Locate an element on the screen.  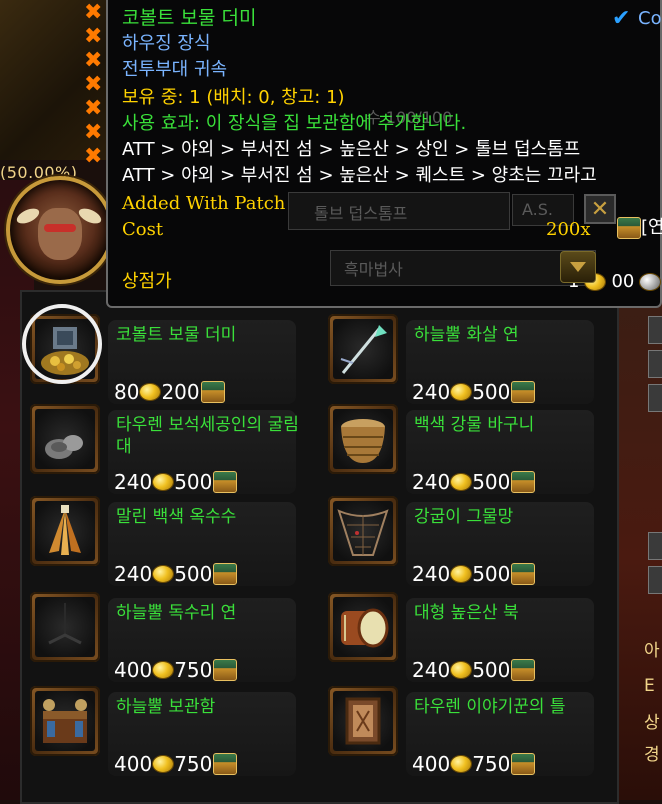
tooltip-category: 하우징 장식 is located at coordinates (166, 43).